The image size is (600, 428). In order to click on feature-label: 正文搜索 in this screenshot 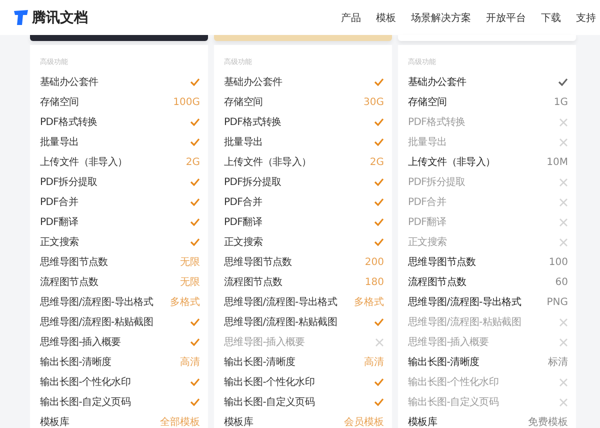, I will do `click(427, 242)`.